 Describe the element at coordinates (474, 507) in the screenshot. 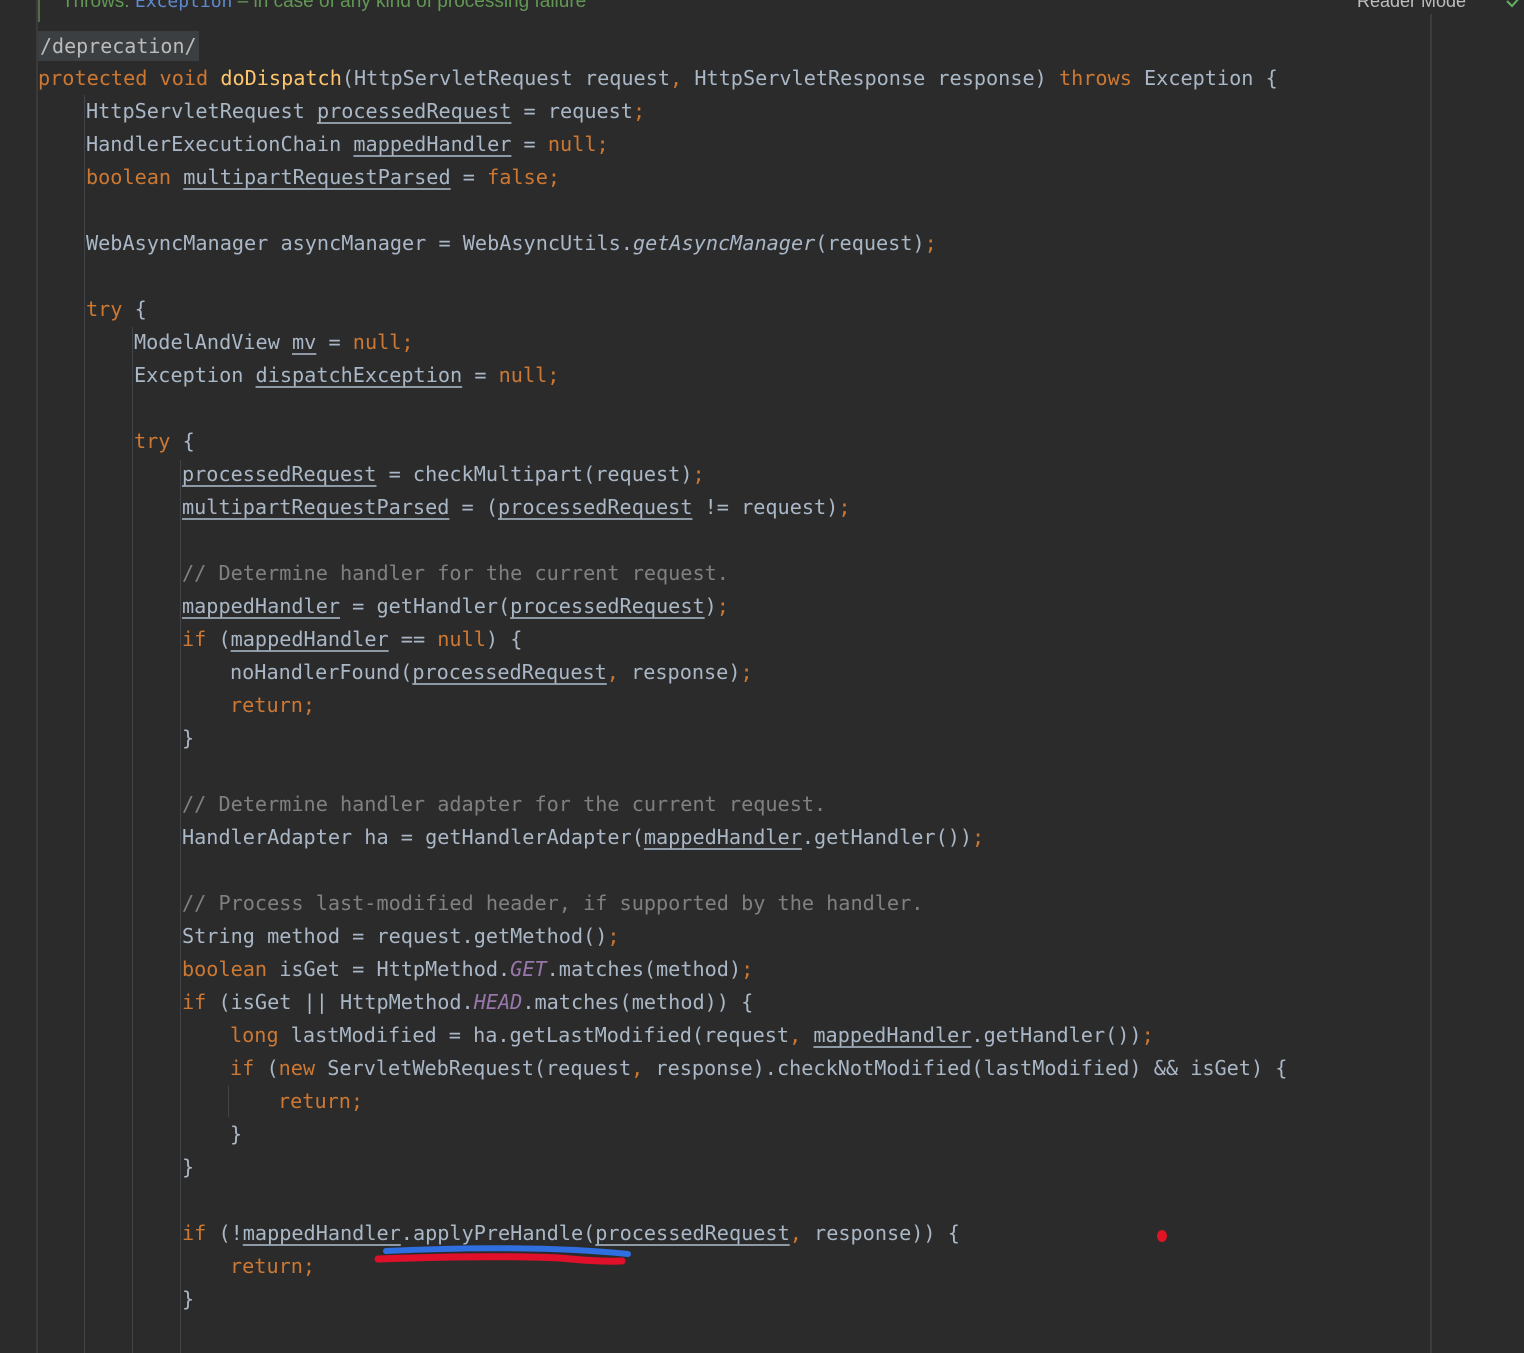

I see `code-token: = (` at that location.